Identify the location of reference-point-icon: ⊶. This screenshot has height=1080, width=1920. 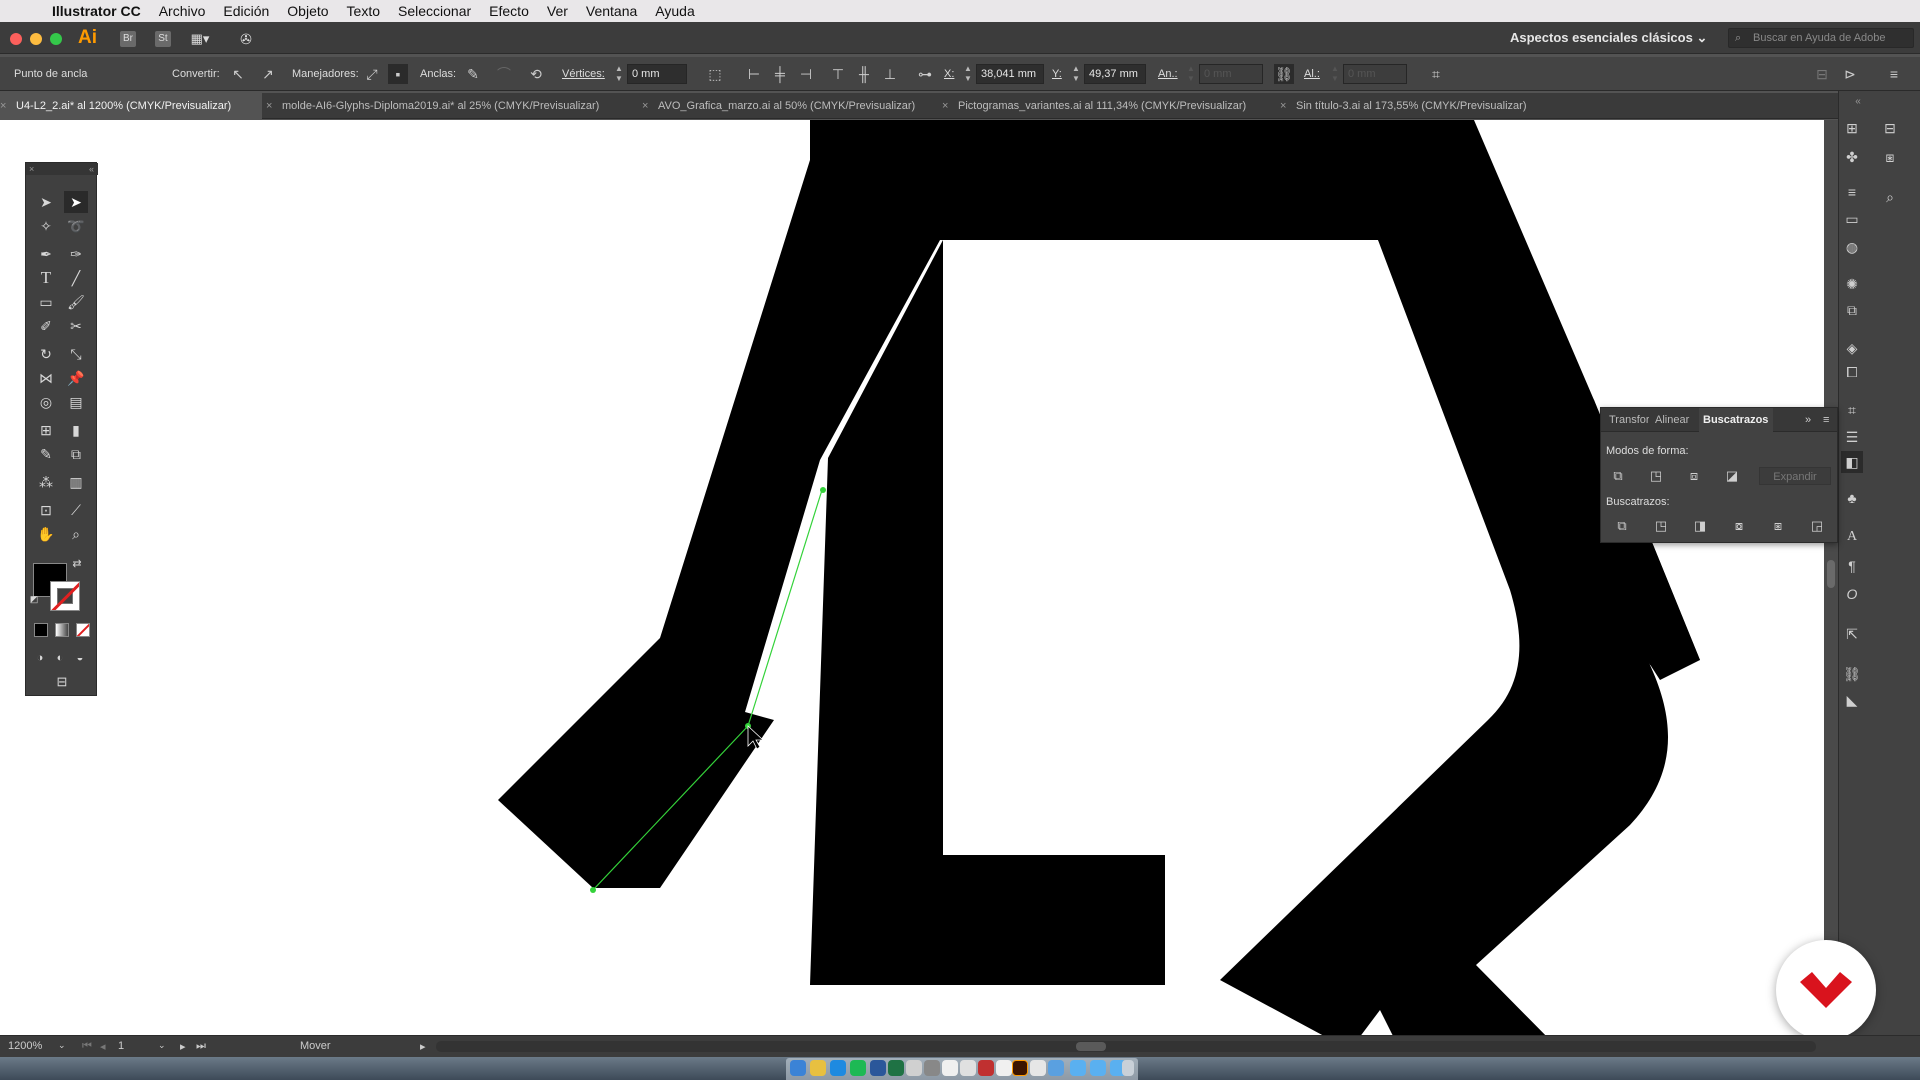
(925, 74).